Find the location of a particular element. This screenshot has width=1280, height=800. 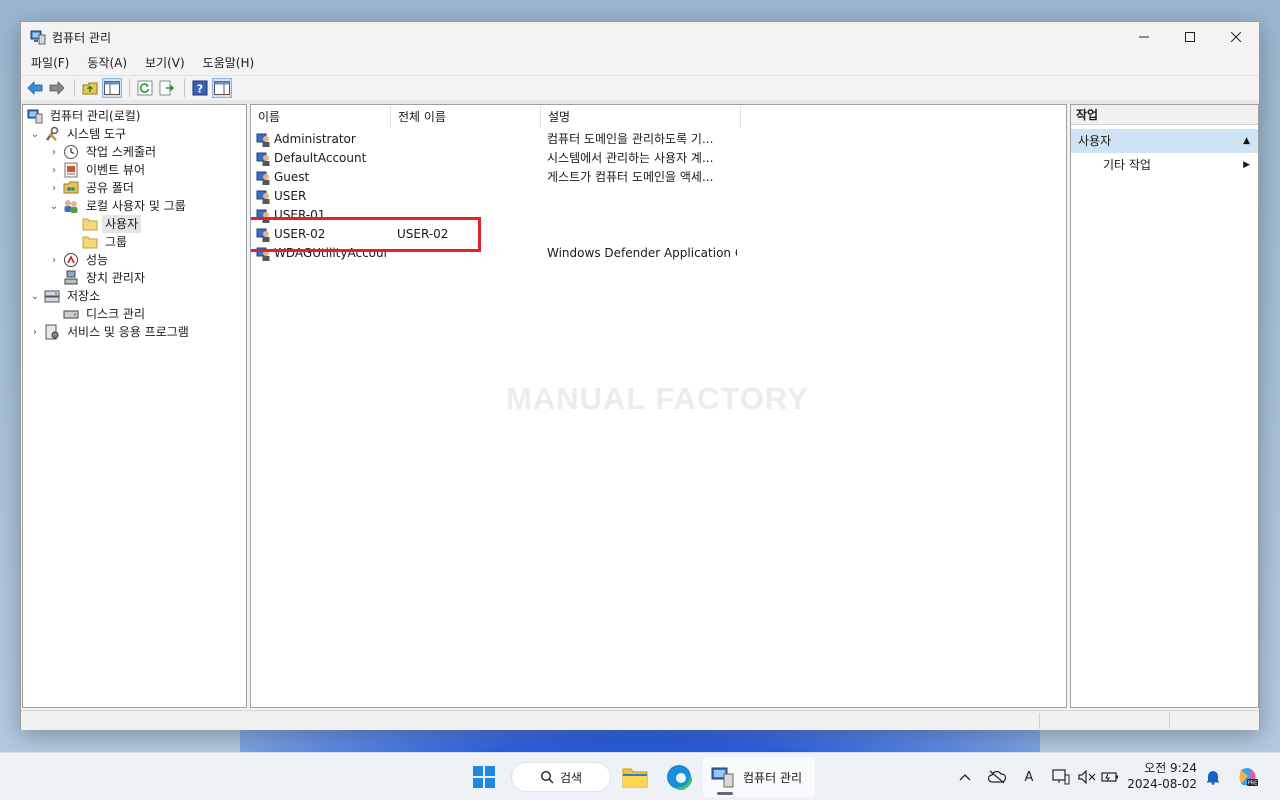

edge-browser-icon is located at coordinates (679, 777).